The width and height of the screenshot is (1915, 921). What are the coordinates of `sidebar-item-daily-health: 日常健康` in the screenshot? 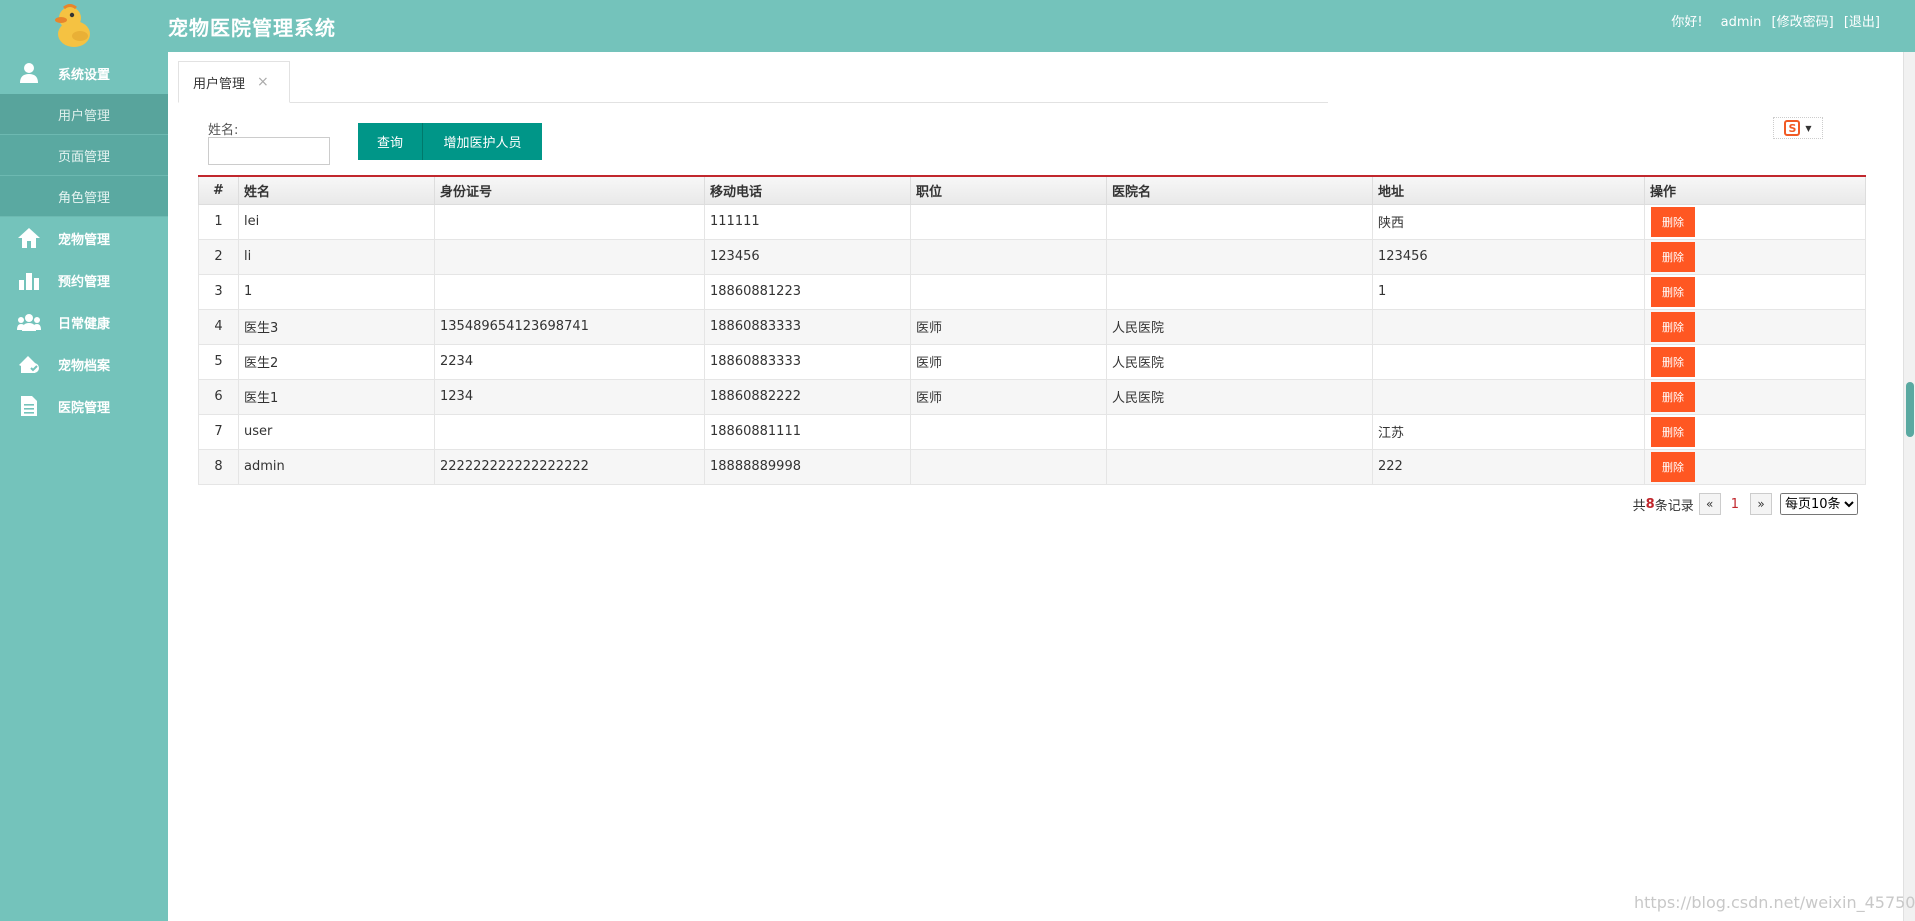 It's located at (84, 322).